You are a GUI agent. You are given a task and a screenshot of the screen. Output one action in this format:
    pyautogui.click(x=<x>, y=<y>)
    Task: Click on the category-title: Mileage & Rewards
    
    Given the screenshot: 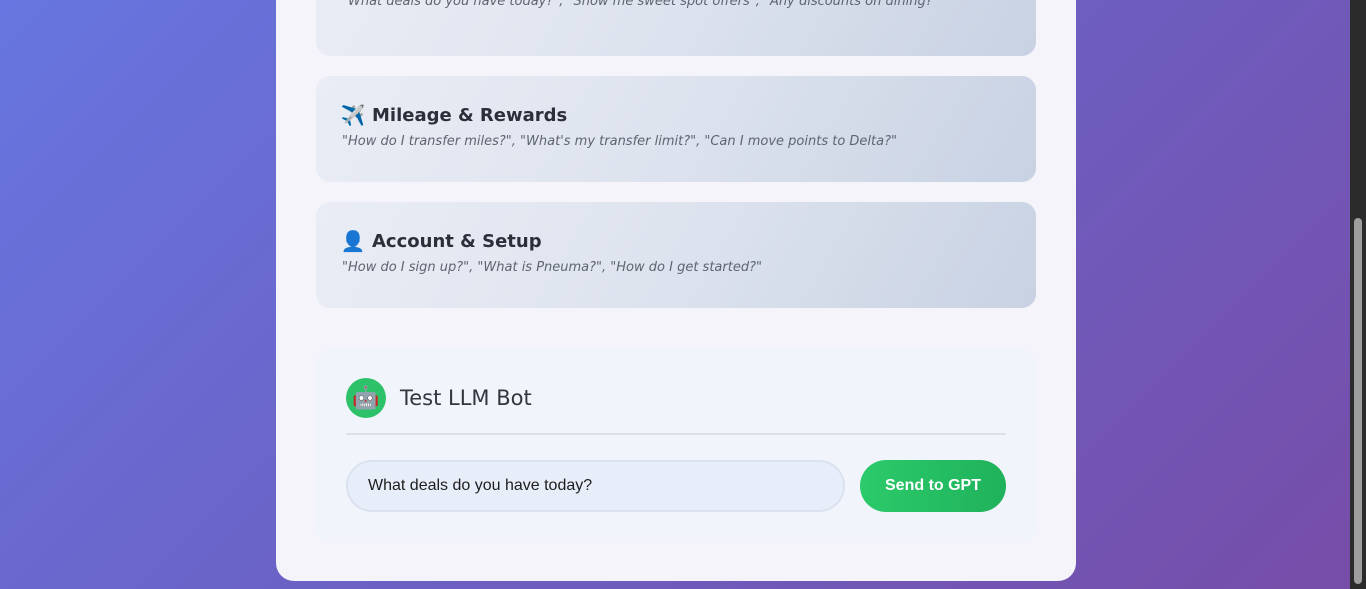 What is the action you would take?
    pyautogui.click(x=470, y=115)
    